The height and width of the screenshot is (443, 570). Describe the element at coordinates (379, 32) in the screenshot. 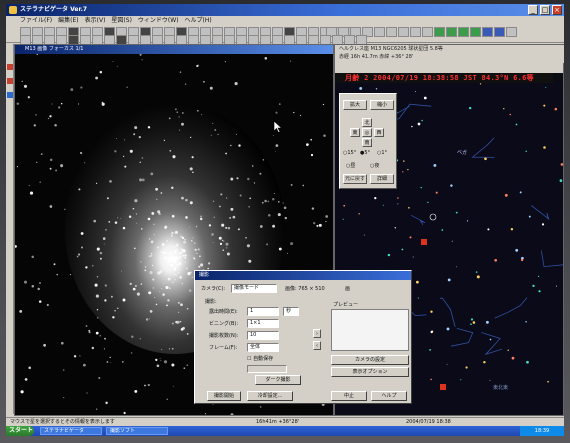

I see `ecliptic-icon` at that location.